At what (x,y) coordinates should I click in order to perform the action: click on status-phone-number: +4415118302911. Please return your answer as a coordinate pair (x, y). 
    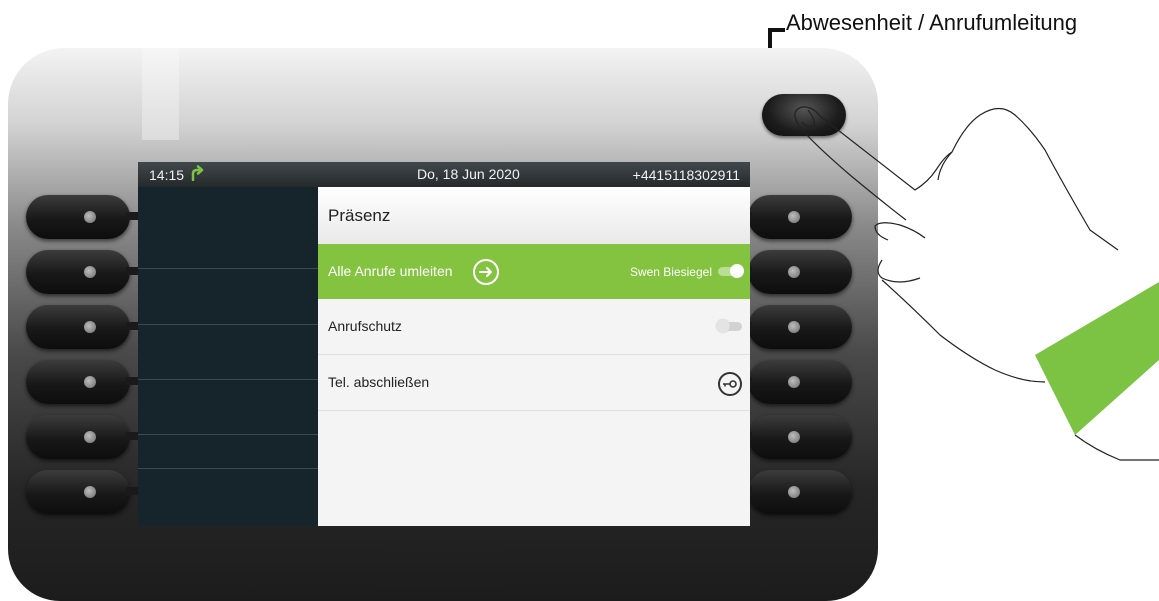
    Looking at the image, I should click on (686, 175).